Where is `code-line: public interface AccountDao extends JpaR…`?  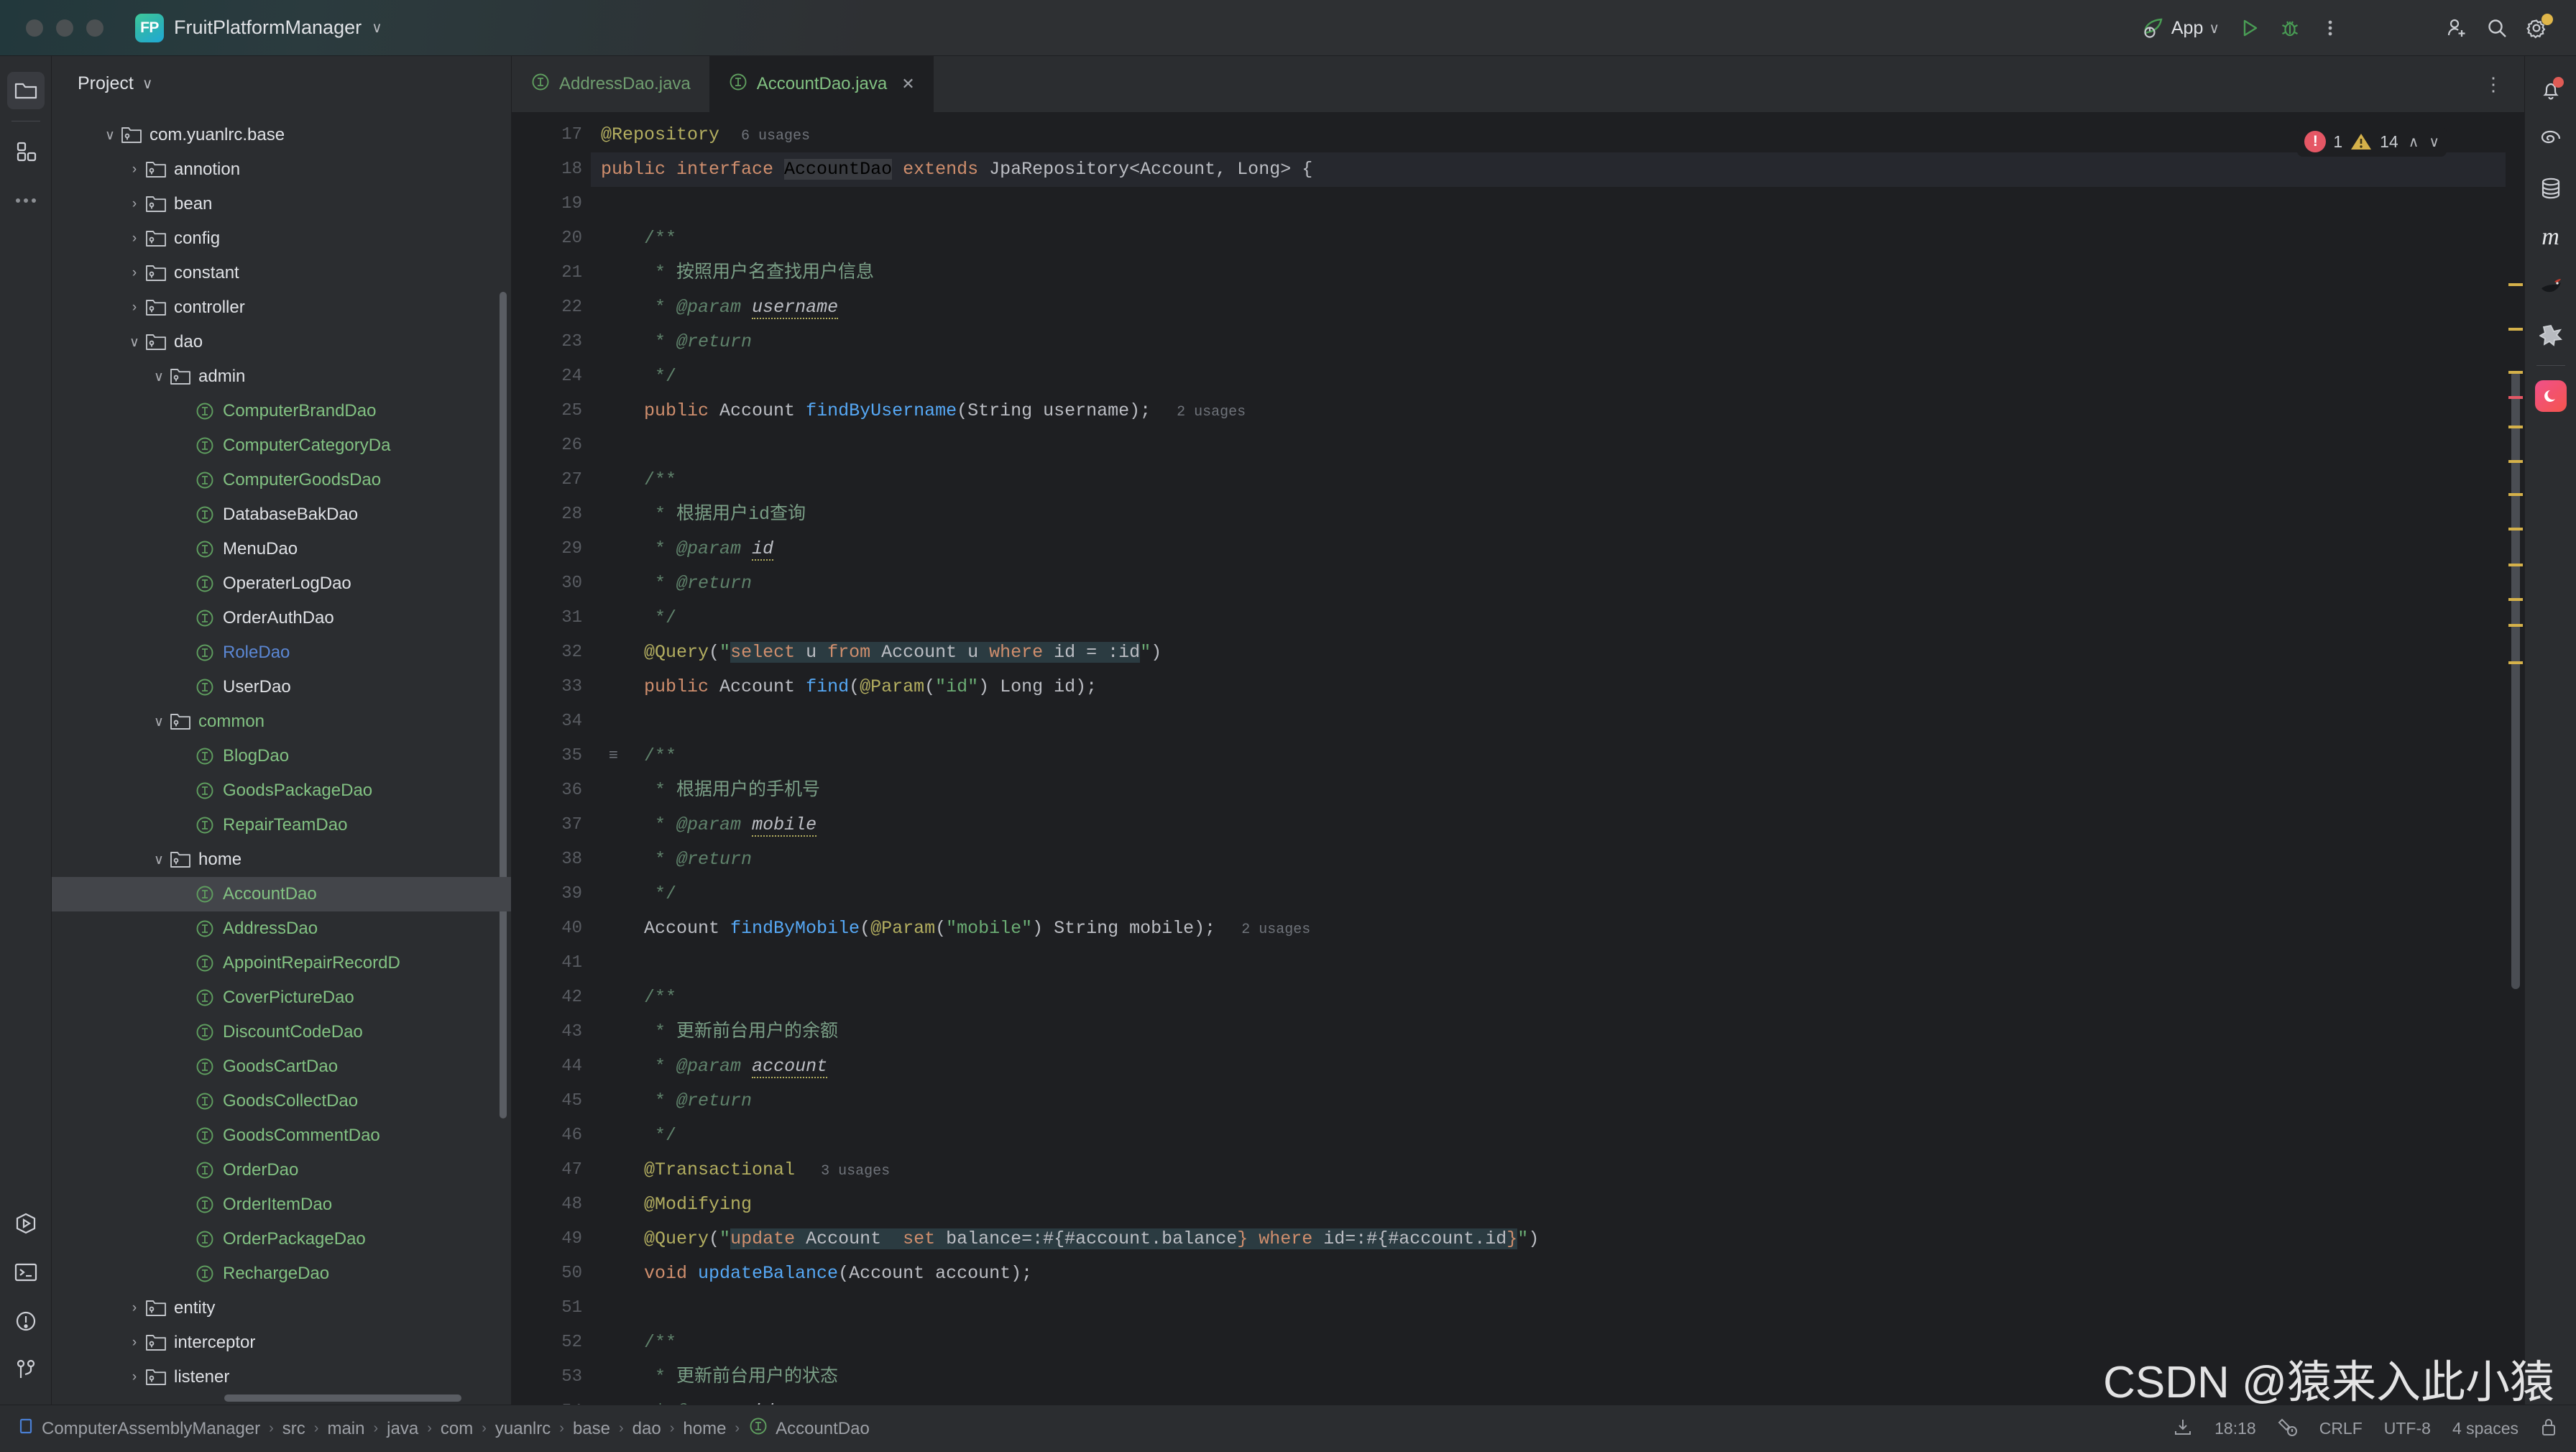 code-line: public interface AccountDao extends JpaR… is located at coordinates (1557, 169).